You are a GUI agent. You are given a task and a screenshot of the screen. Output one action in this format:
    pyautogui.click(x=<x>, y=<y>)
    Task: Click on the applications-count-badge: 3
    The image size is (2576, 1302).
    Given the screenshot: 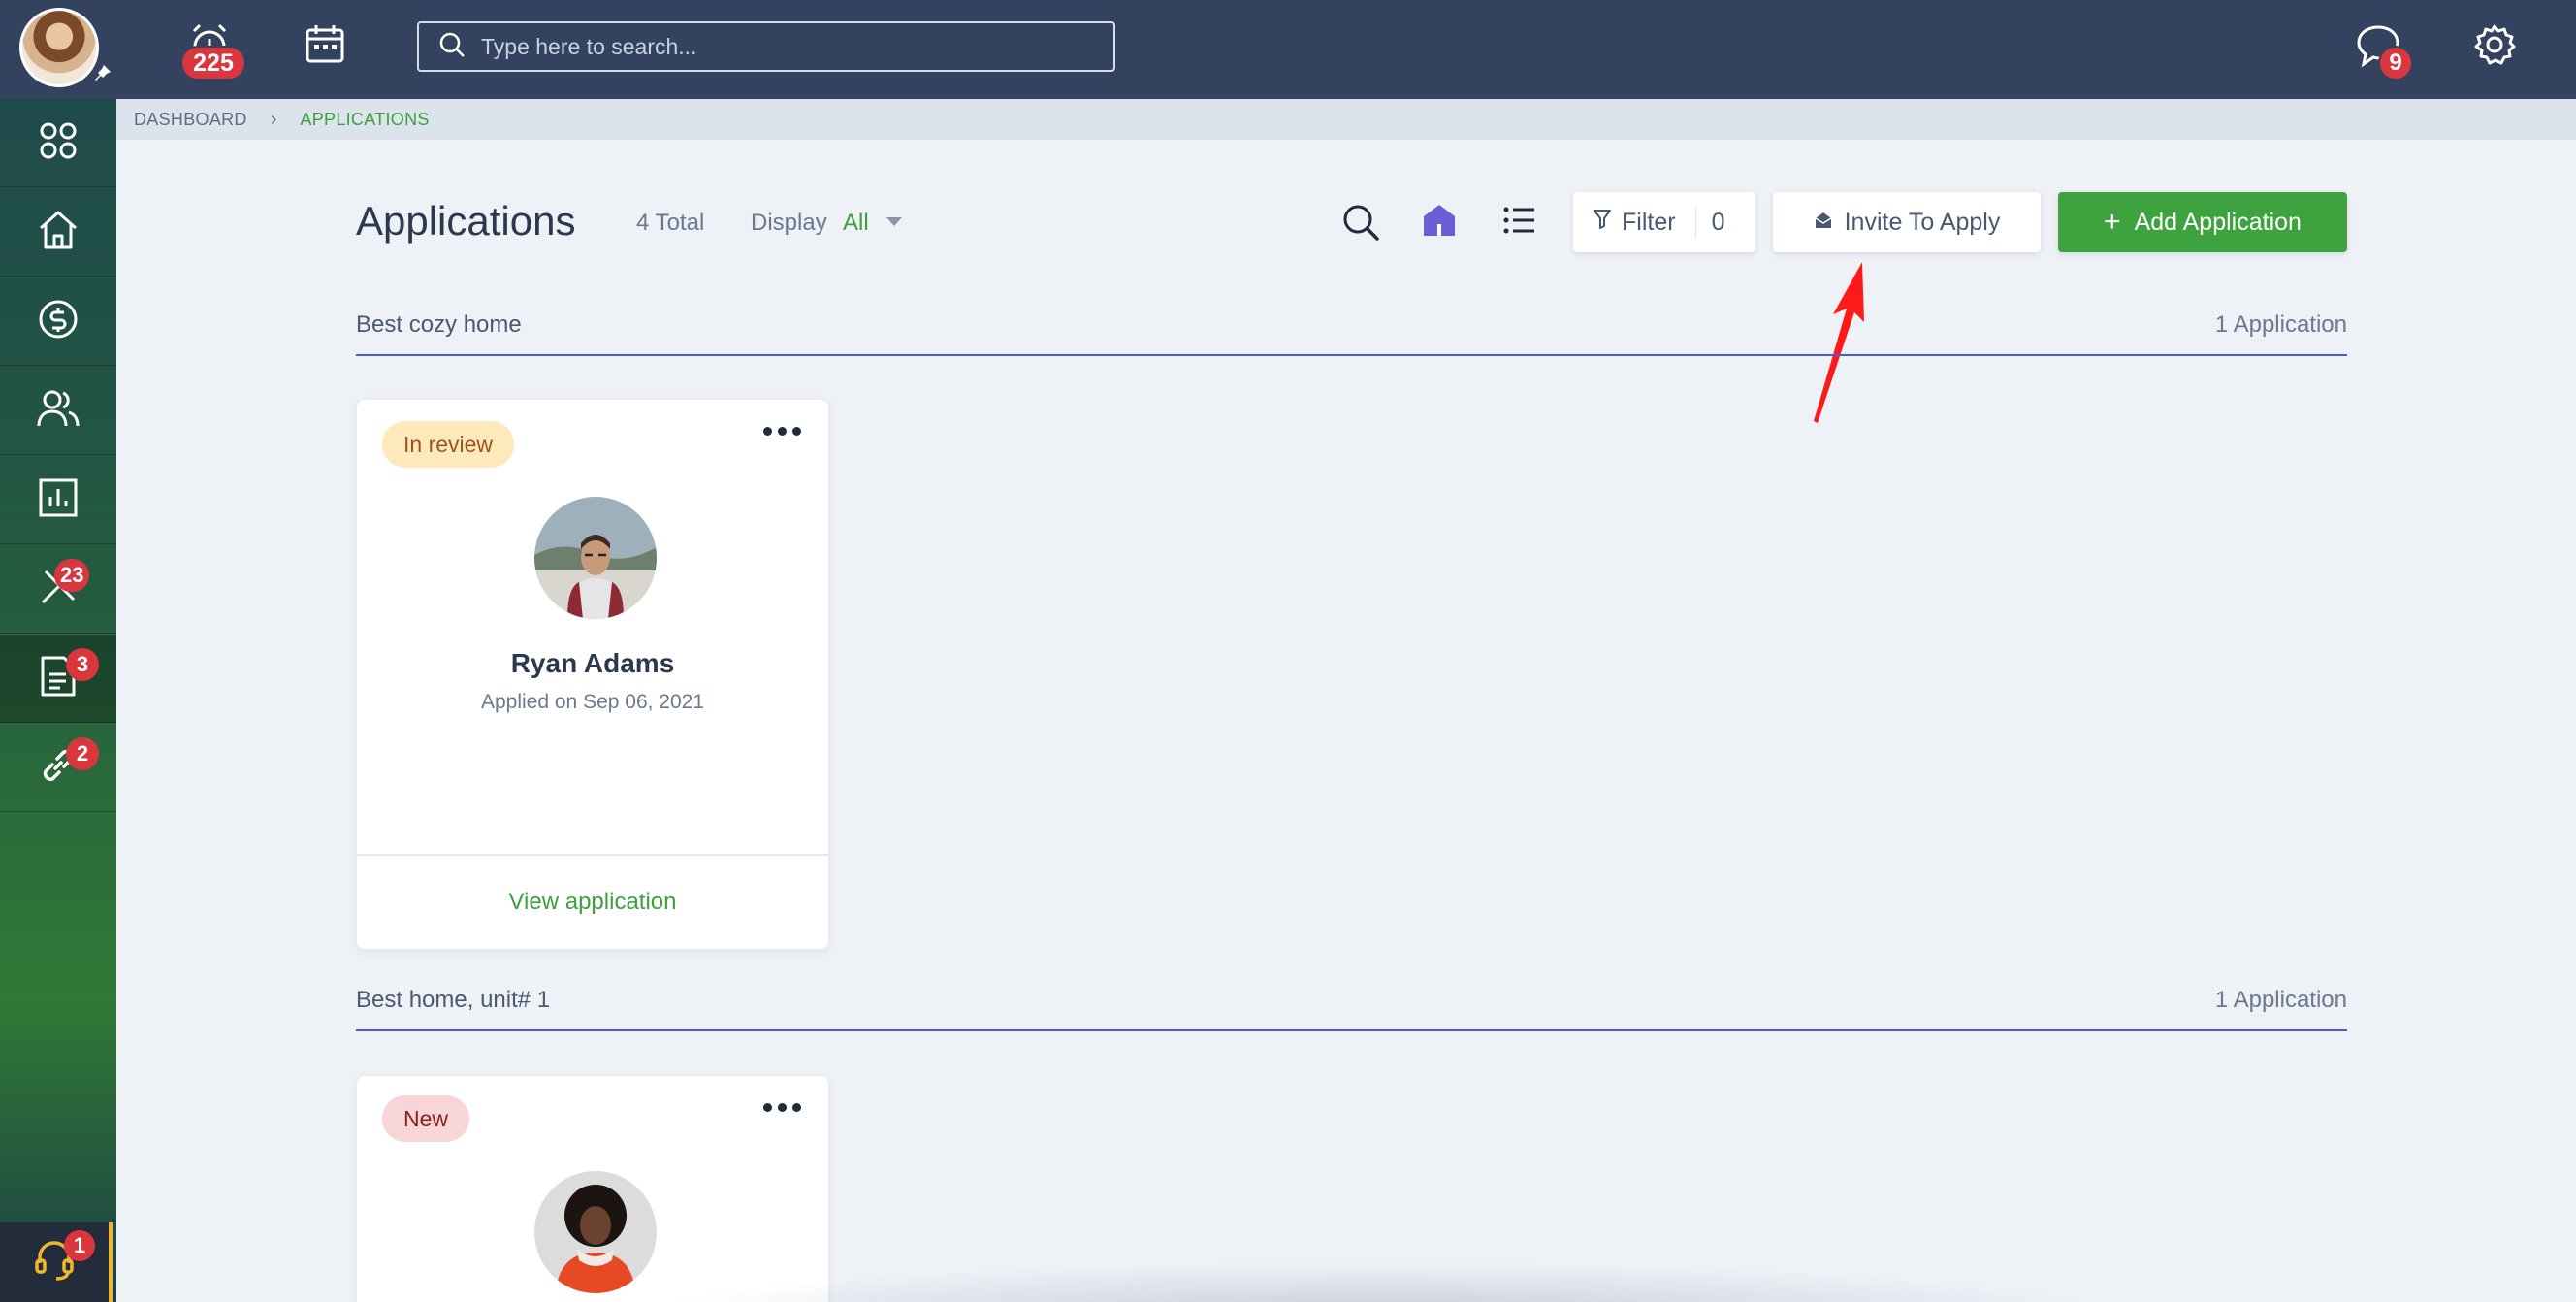 What is the action you would take?
    pyautogui.click(x=82, y=664)
    